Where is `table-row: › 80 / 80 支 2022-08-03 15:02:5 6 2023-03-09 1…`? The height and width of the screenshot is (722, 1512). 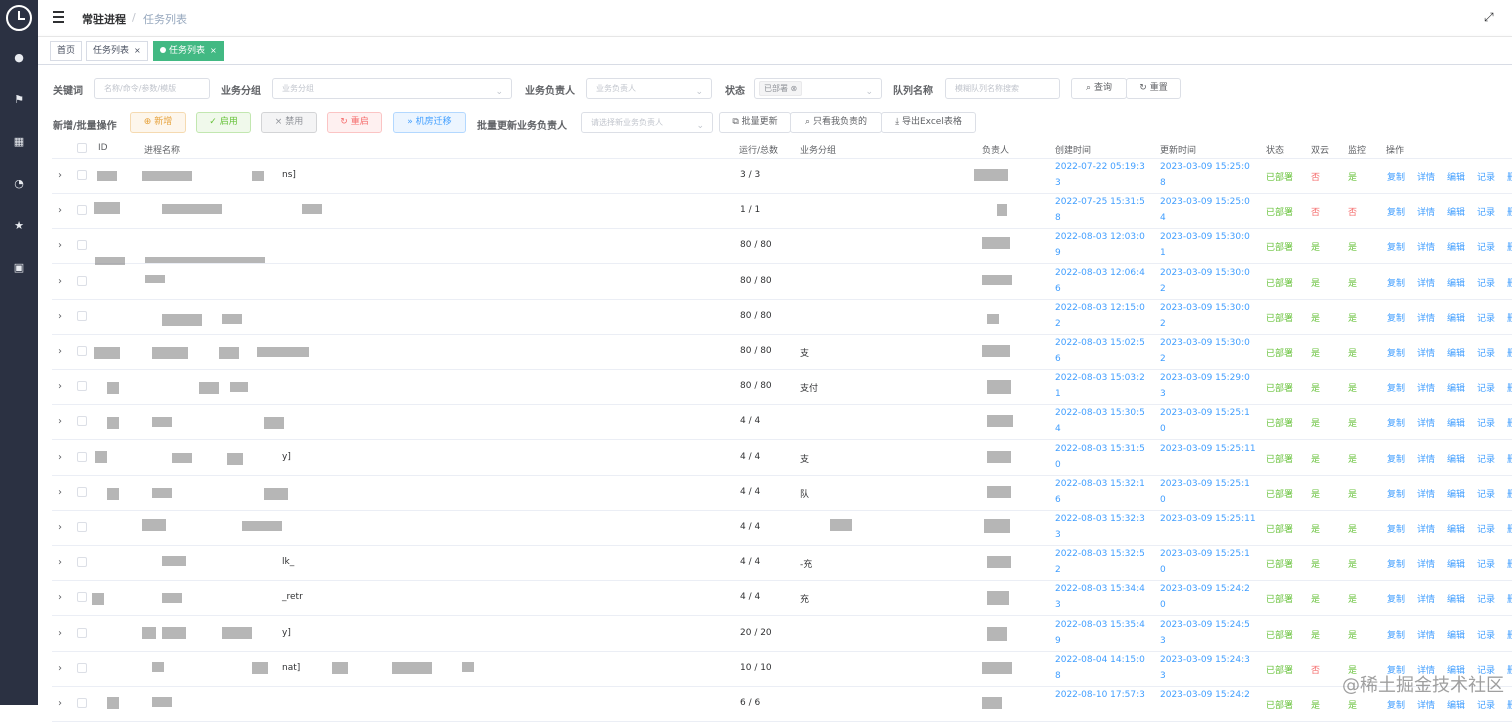 table-row: › 80 / 80 支 2022-08-03 15:02:5 6 2023-03-09 1… is located at coordinates (782, 352).